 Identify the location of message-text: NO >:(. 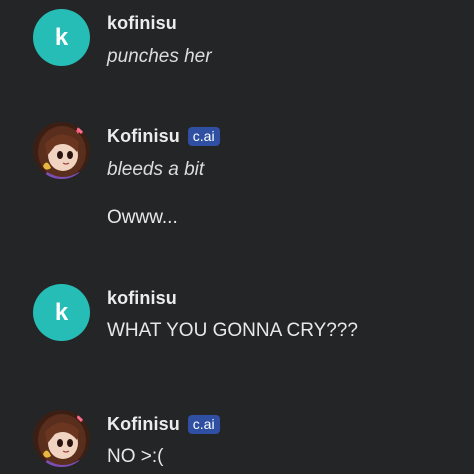
(135, 456).